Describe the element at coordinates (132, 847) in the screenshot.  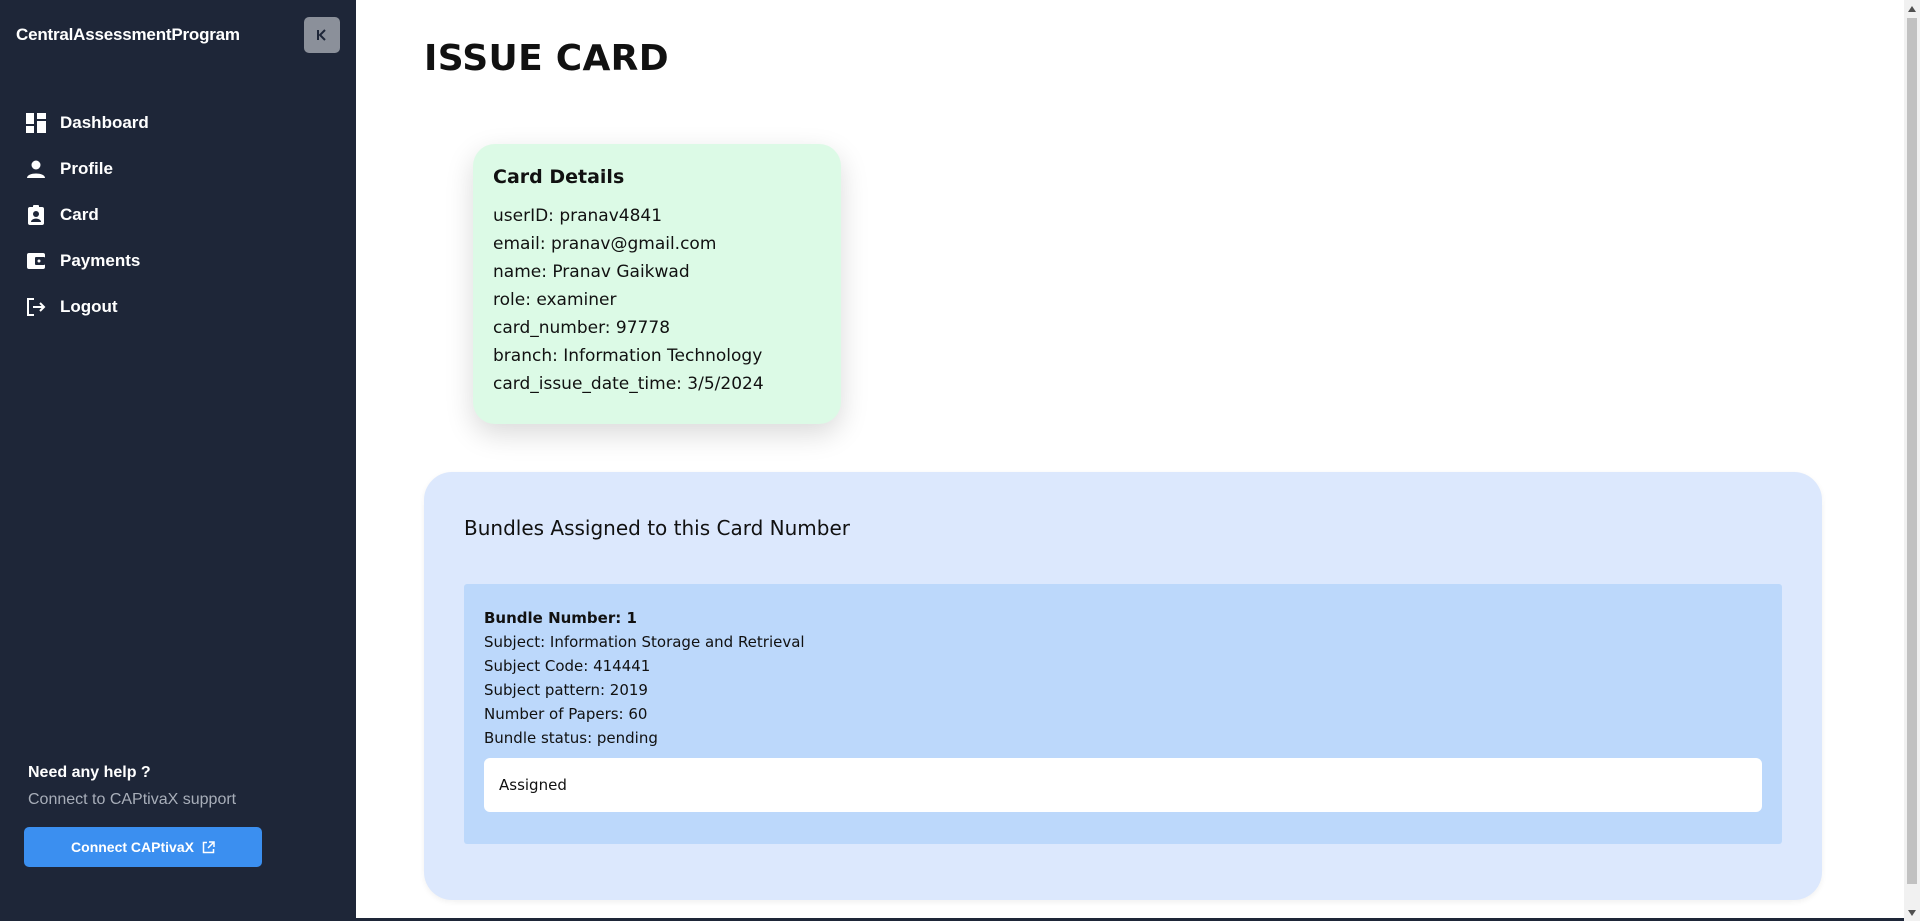
I see `connect-button-label: Connect CAPtivaX` at that location.